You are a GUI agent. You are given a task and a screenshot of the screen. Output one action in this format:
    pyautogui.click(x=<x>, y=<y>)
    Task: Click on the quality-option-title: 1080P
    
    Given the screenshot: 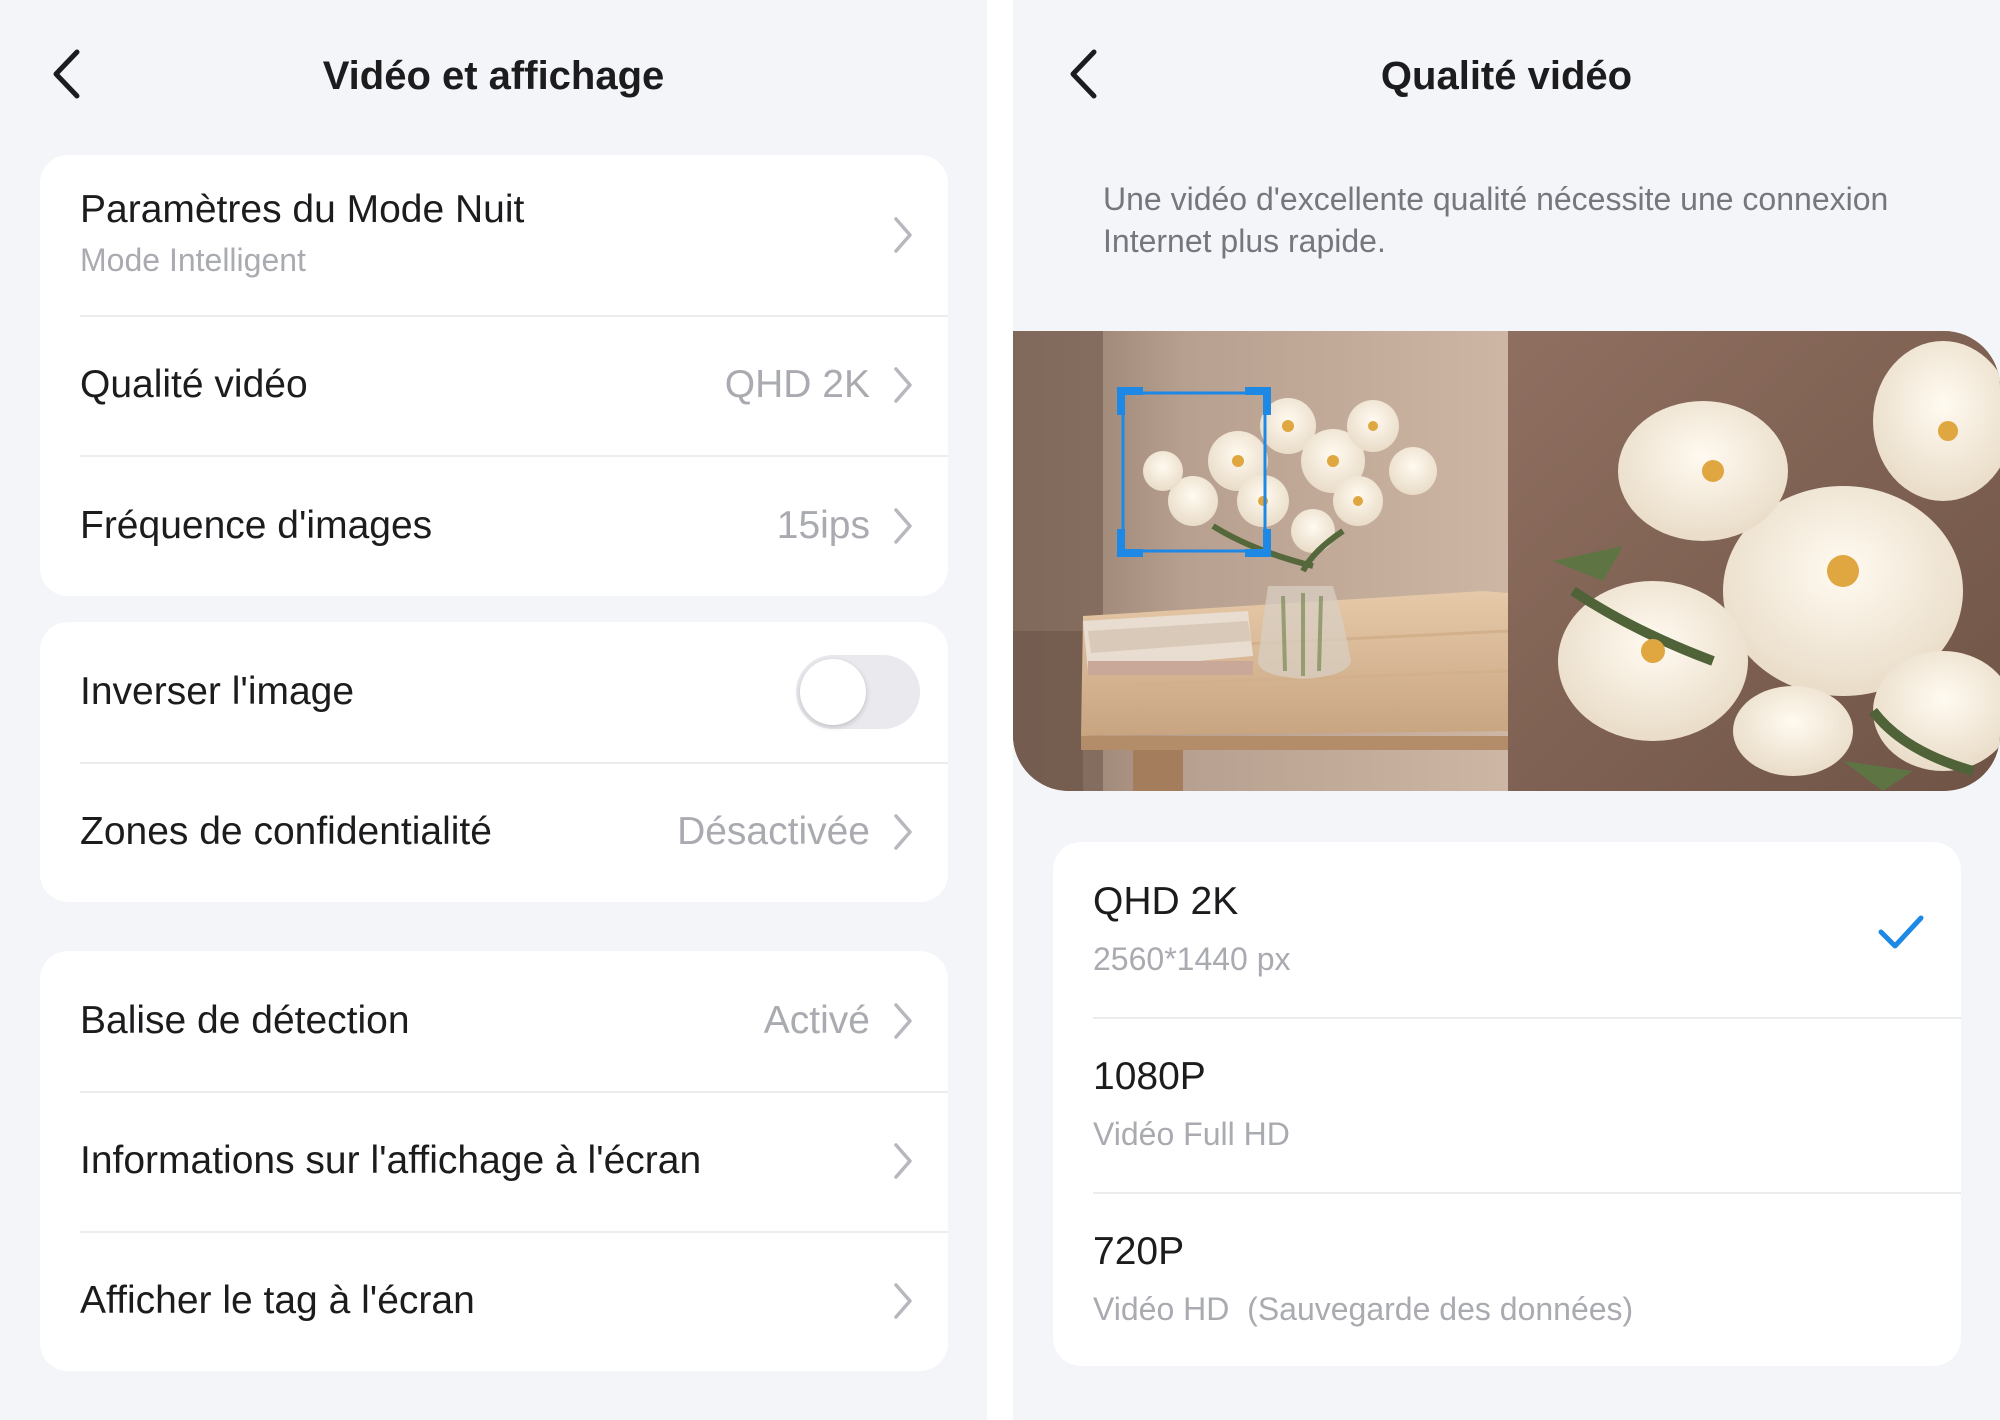 What is the action you would take?
    pyautogui.click(x=1149, y=1076)
    